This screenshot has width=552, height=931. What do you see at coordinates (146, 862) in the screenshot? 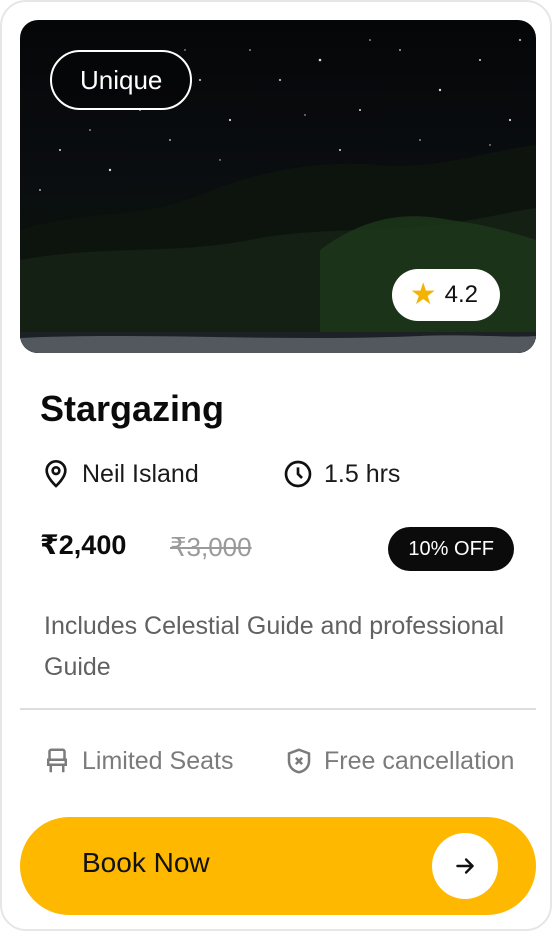
I see `book-now-label: Book Now` at bounding box center [146, 862].